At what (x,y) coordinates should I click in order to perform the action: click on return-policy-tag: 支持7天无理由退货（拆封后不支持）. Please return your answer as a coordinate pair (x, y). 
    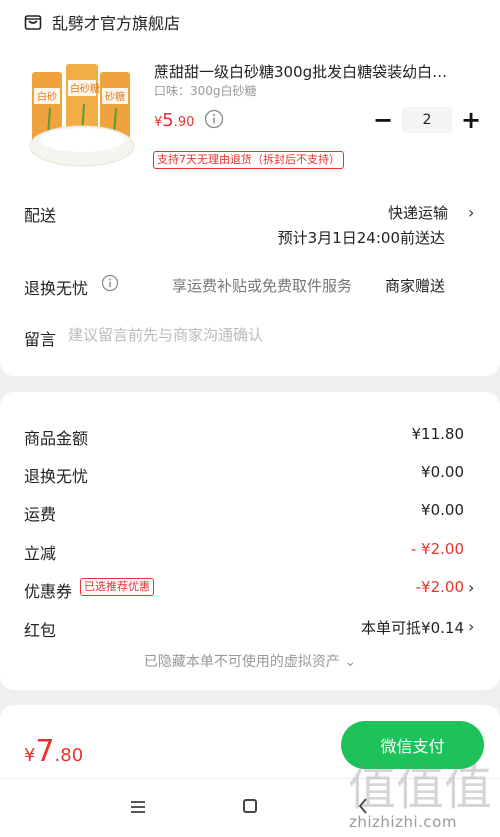
    Looking at the image, I should click on (248, 160).